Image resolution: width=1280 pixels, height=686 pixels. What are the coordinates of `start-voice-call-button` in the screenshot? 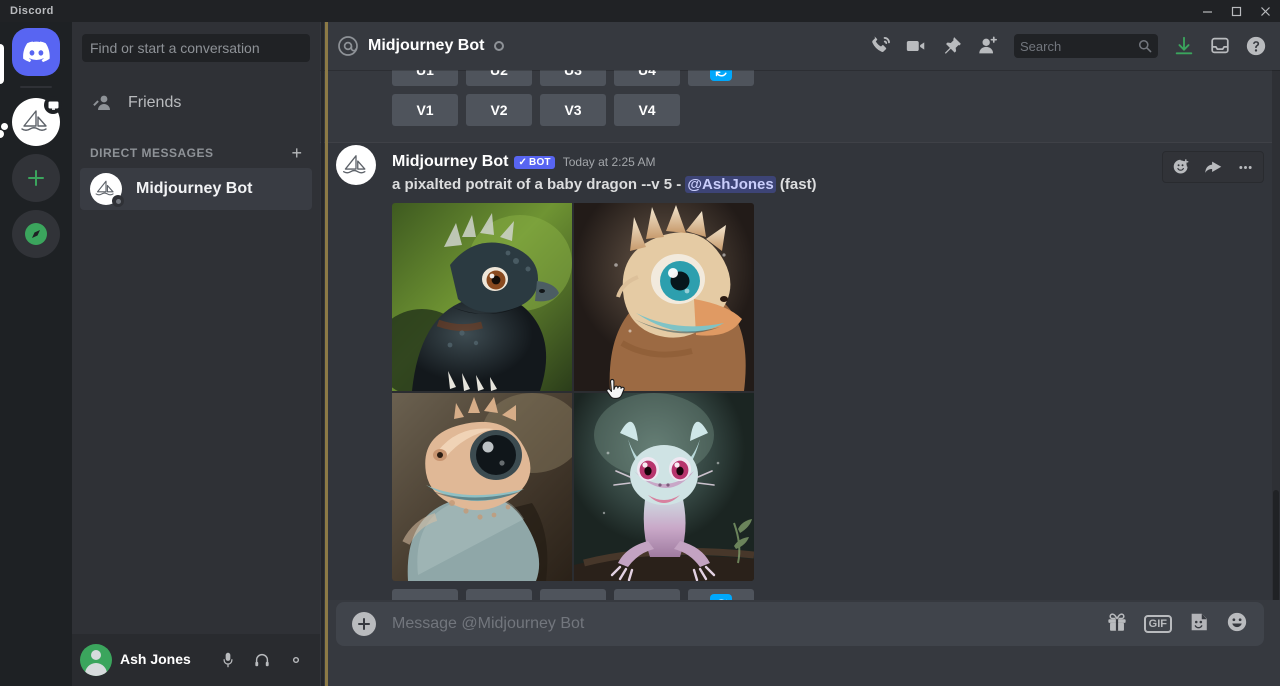 It's located at (880, 46).